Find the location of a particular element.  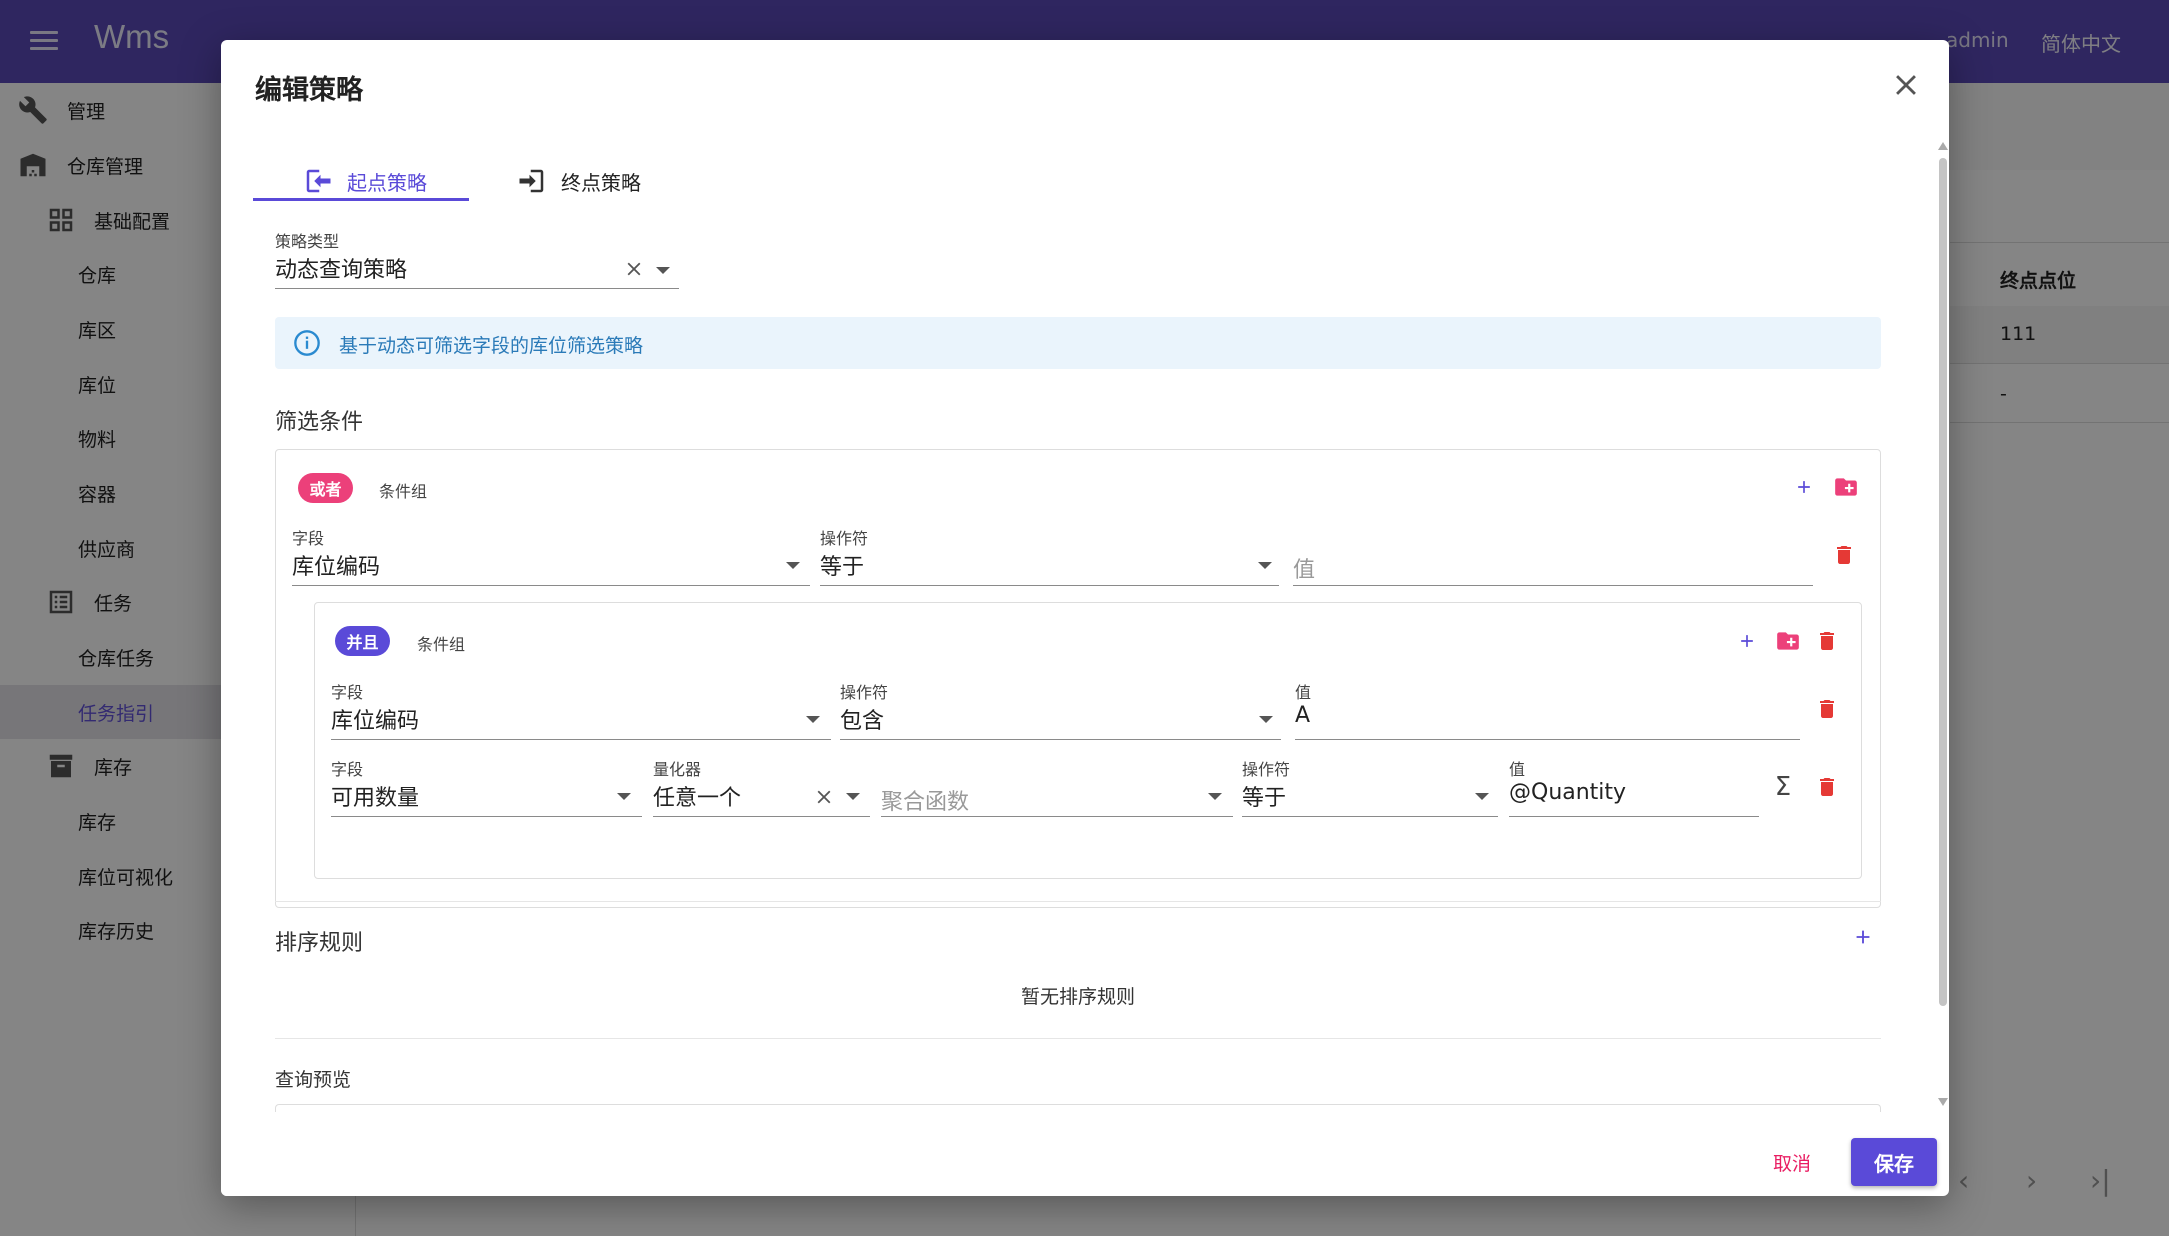

sort-empty-text: 暂无排序规则 is located at coordinates (1078, 997).